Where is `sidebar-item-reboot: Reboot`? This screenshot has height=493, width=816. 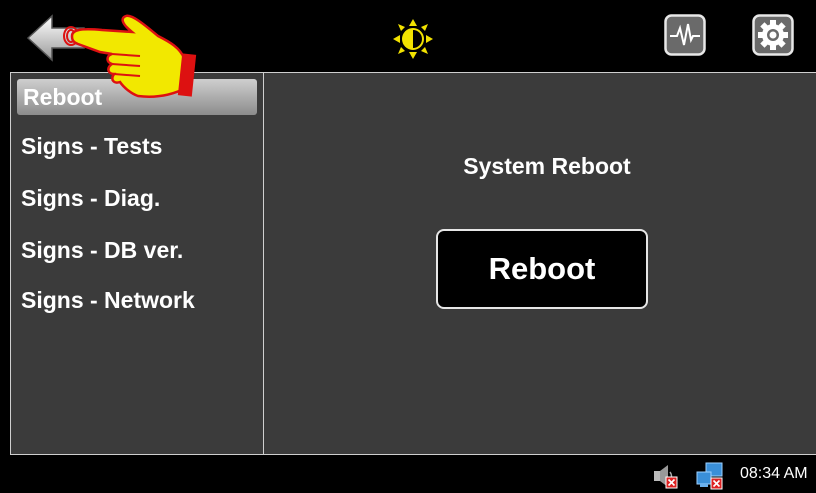 sidebar-item-reboot: Reboot is located at coordinates (137, 97).